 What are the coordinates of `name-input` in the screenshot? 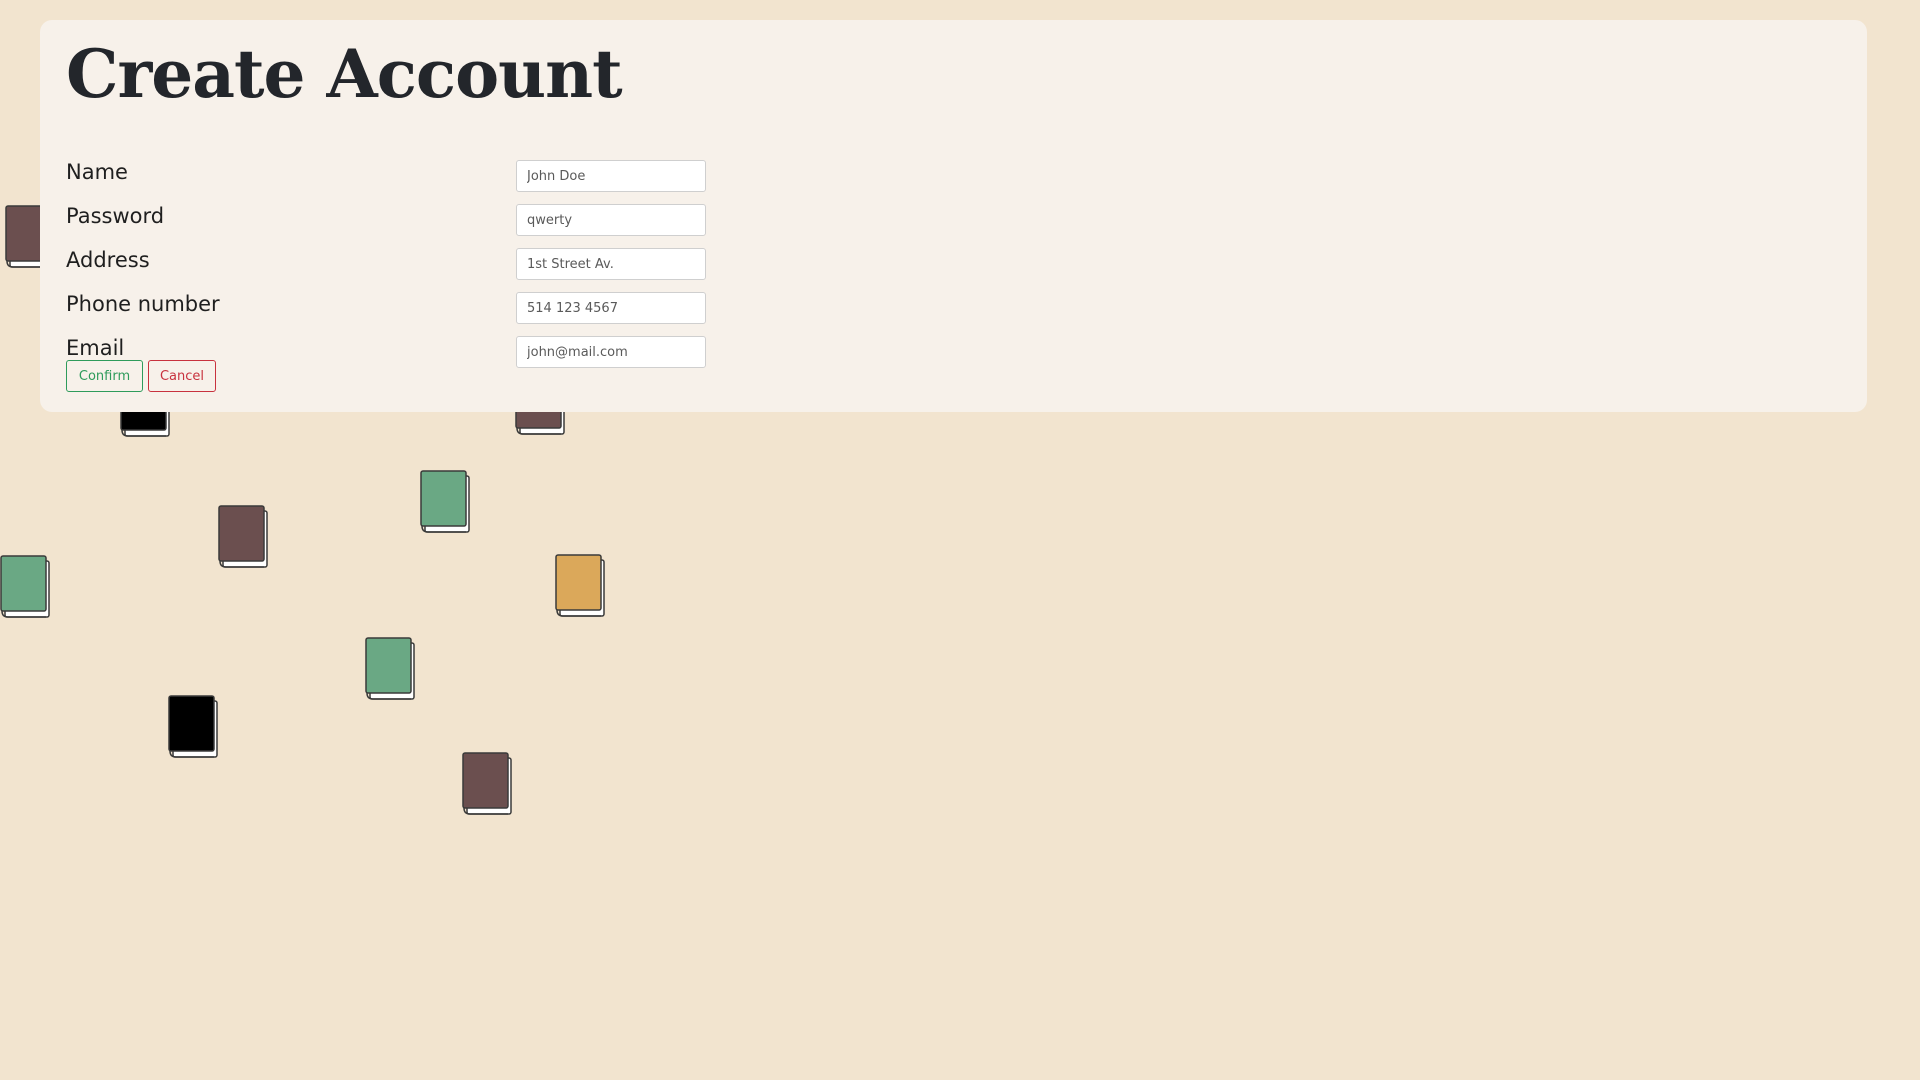 It's located at (611, 176).